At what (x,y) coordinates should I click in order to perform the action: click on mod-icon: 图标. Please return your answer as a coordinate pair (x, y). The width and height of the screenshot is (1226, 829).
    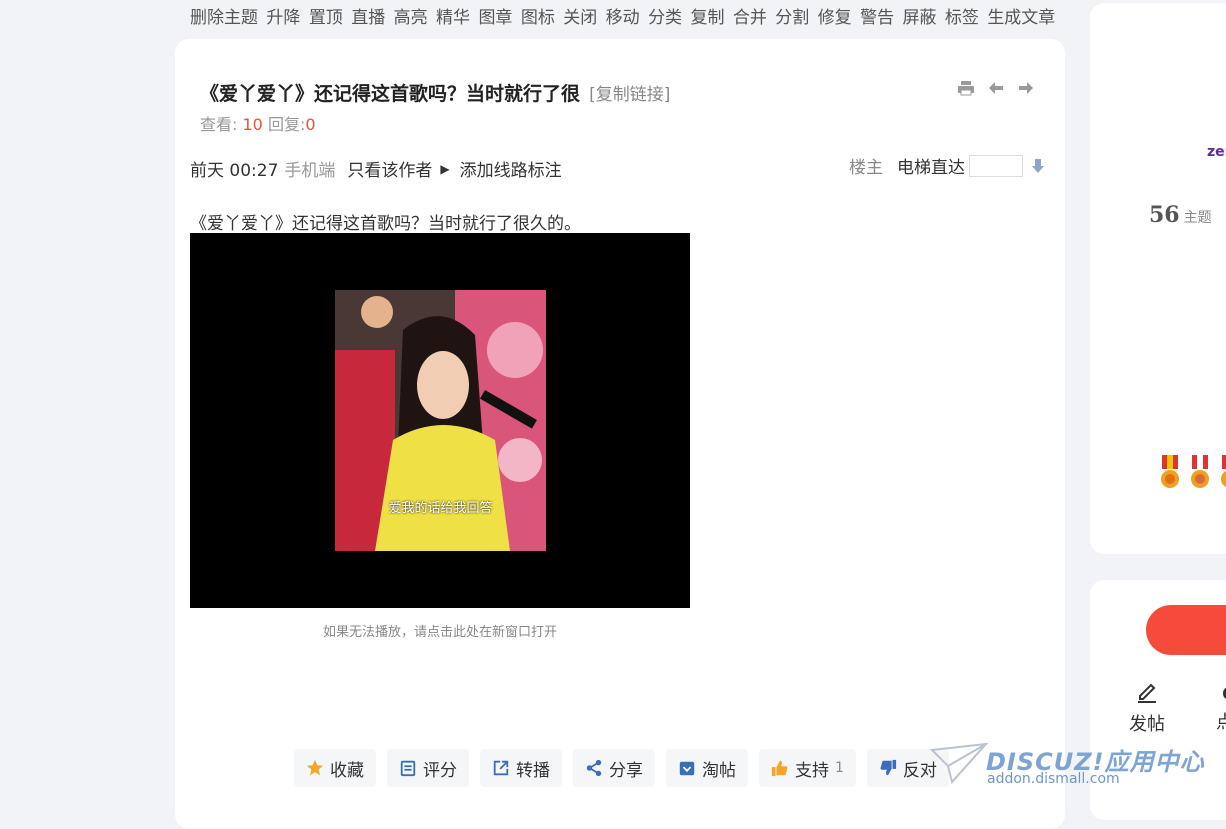
    Looking at the image, I should click on (538, 18).